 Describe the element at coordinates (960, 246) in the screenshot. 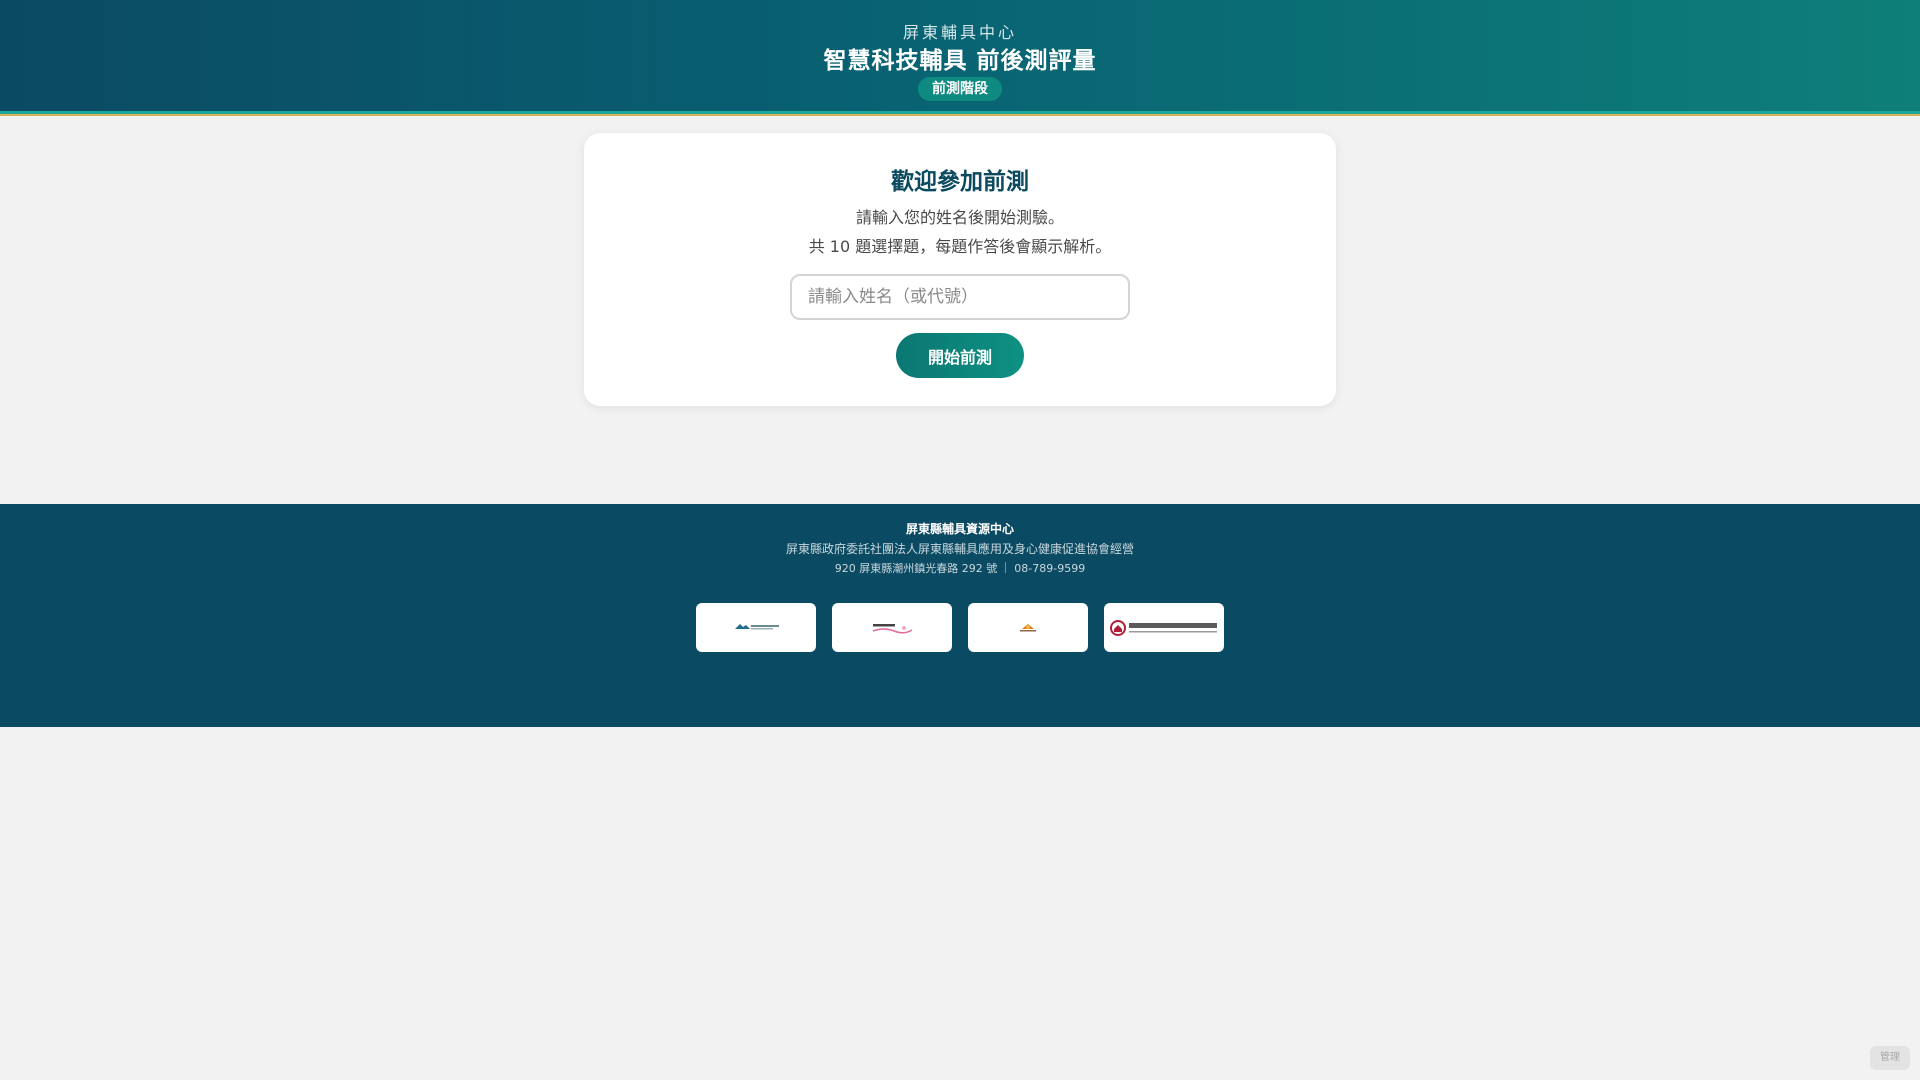

I see `quiz-info-text: 共 10 題選擇題，每題作答後會顯示解析。` at that location.